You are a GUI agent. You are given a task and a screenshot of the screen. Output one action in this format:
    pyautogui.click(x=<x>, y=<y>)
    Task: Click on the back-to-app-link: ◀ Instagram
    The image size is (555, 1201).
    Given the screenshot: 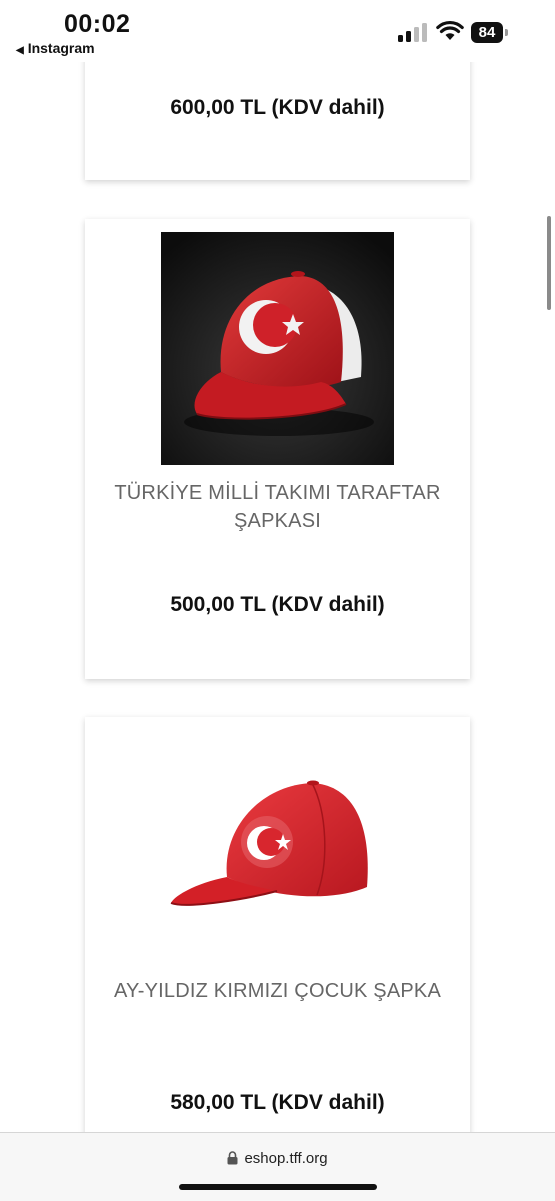 What is the action you would take?
    pyautogui.click(x=55, y=48)
    